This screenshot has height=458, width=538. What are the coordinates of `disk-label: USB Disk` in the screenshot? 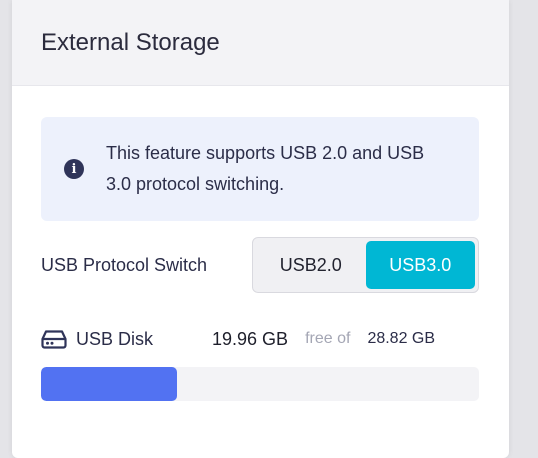 It's located at (115, 338).